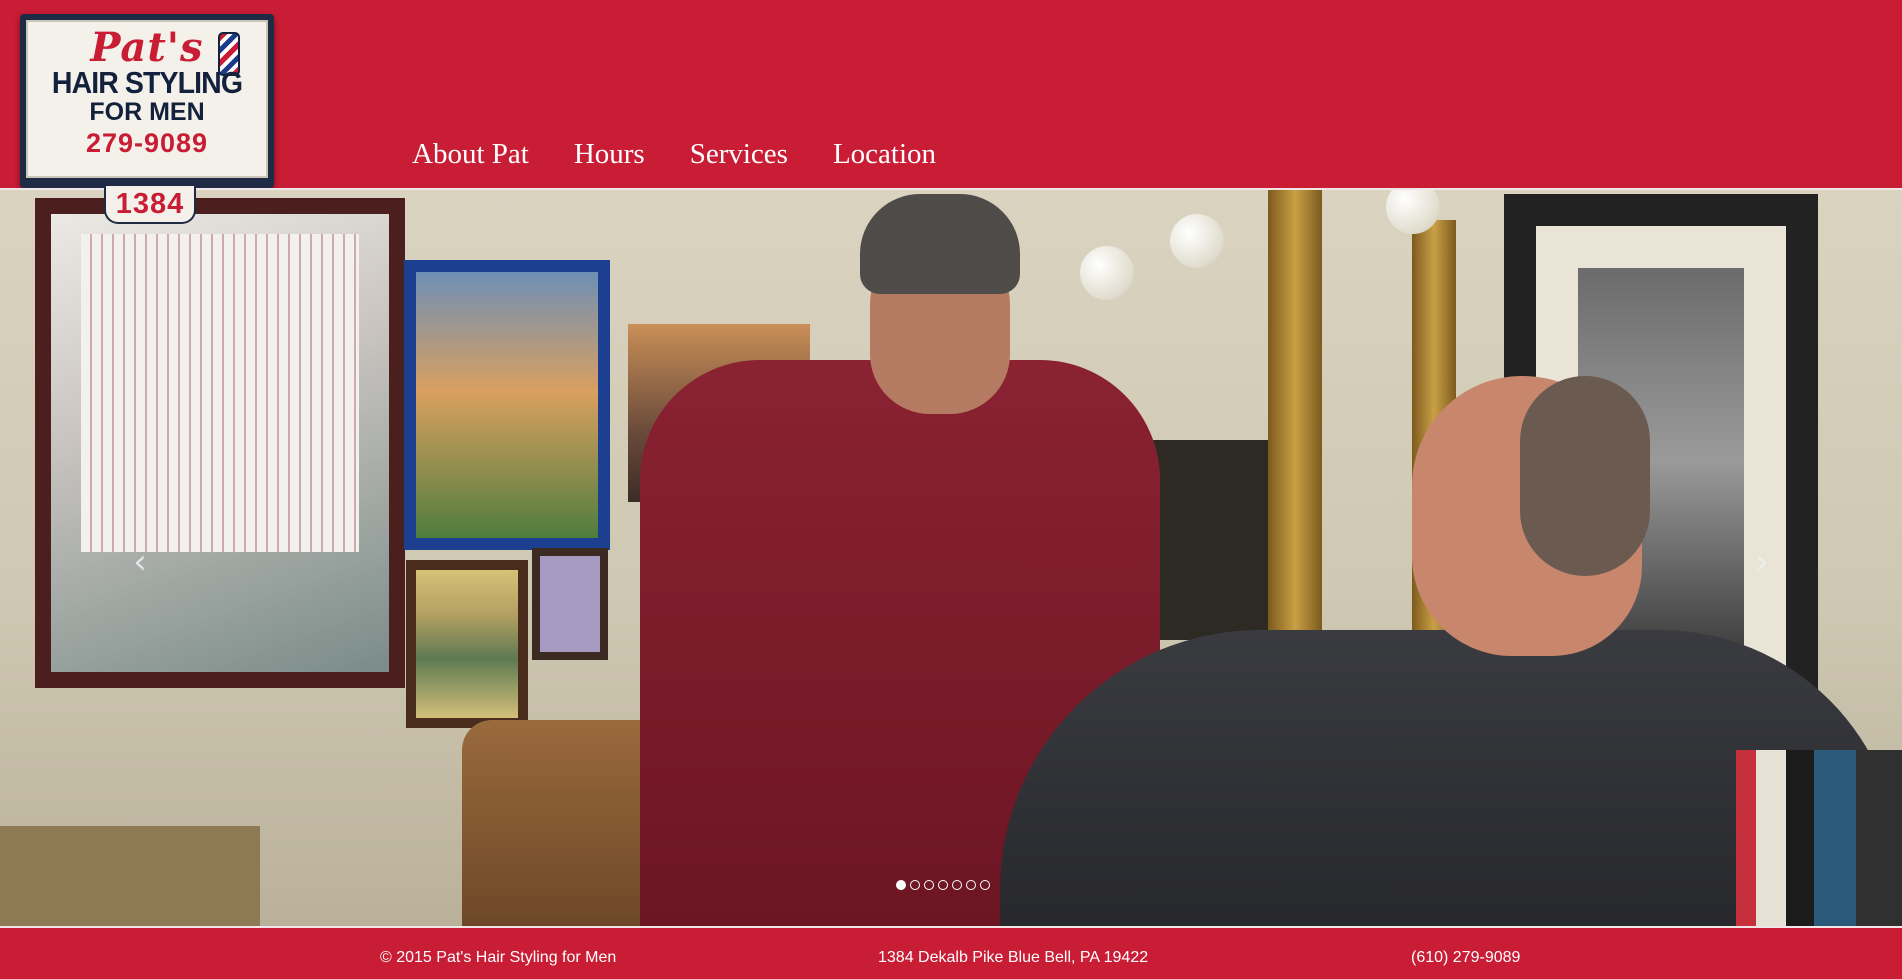  I want to click on carousel-prev-button: ‹, so click(140, 562).